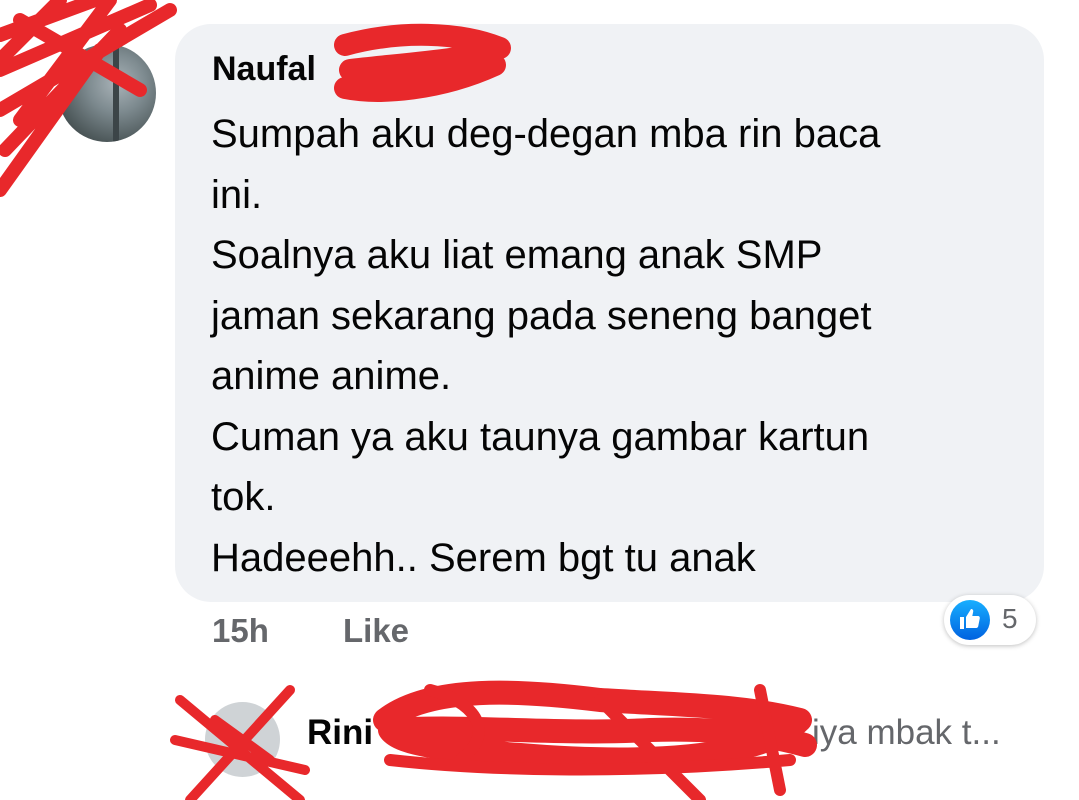 This screenshot has width=1079, height=800. I want to click on commenter-avatar, so click(107, 93).